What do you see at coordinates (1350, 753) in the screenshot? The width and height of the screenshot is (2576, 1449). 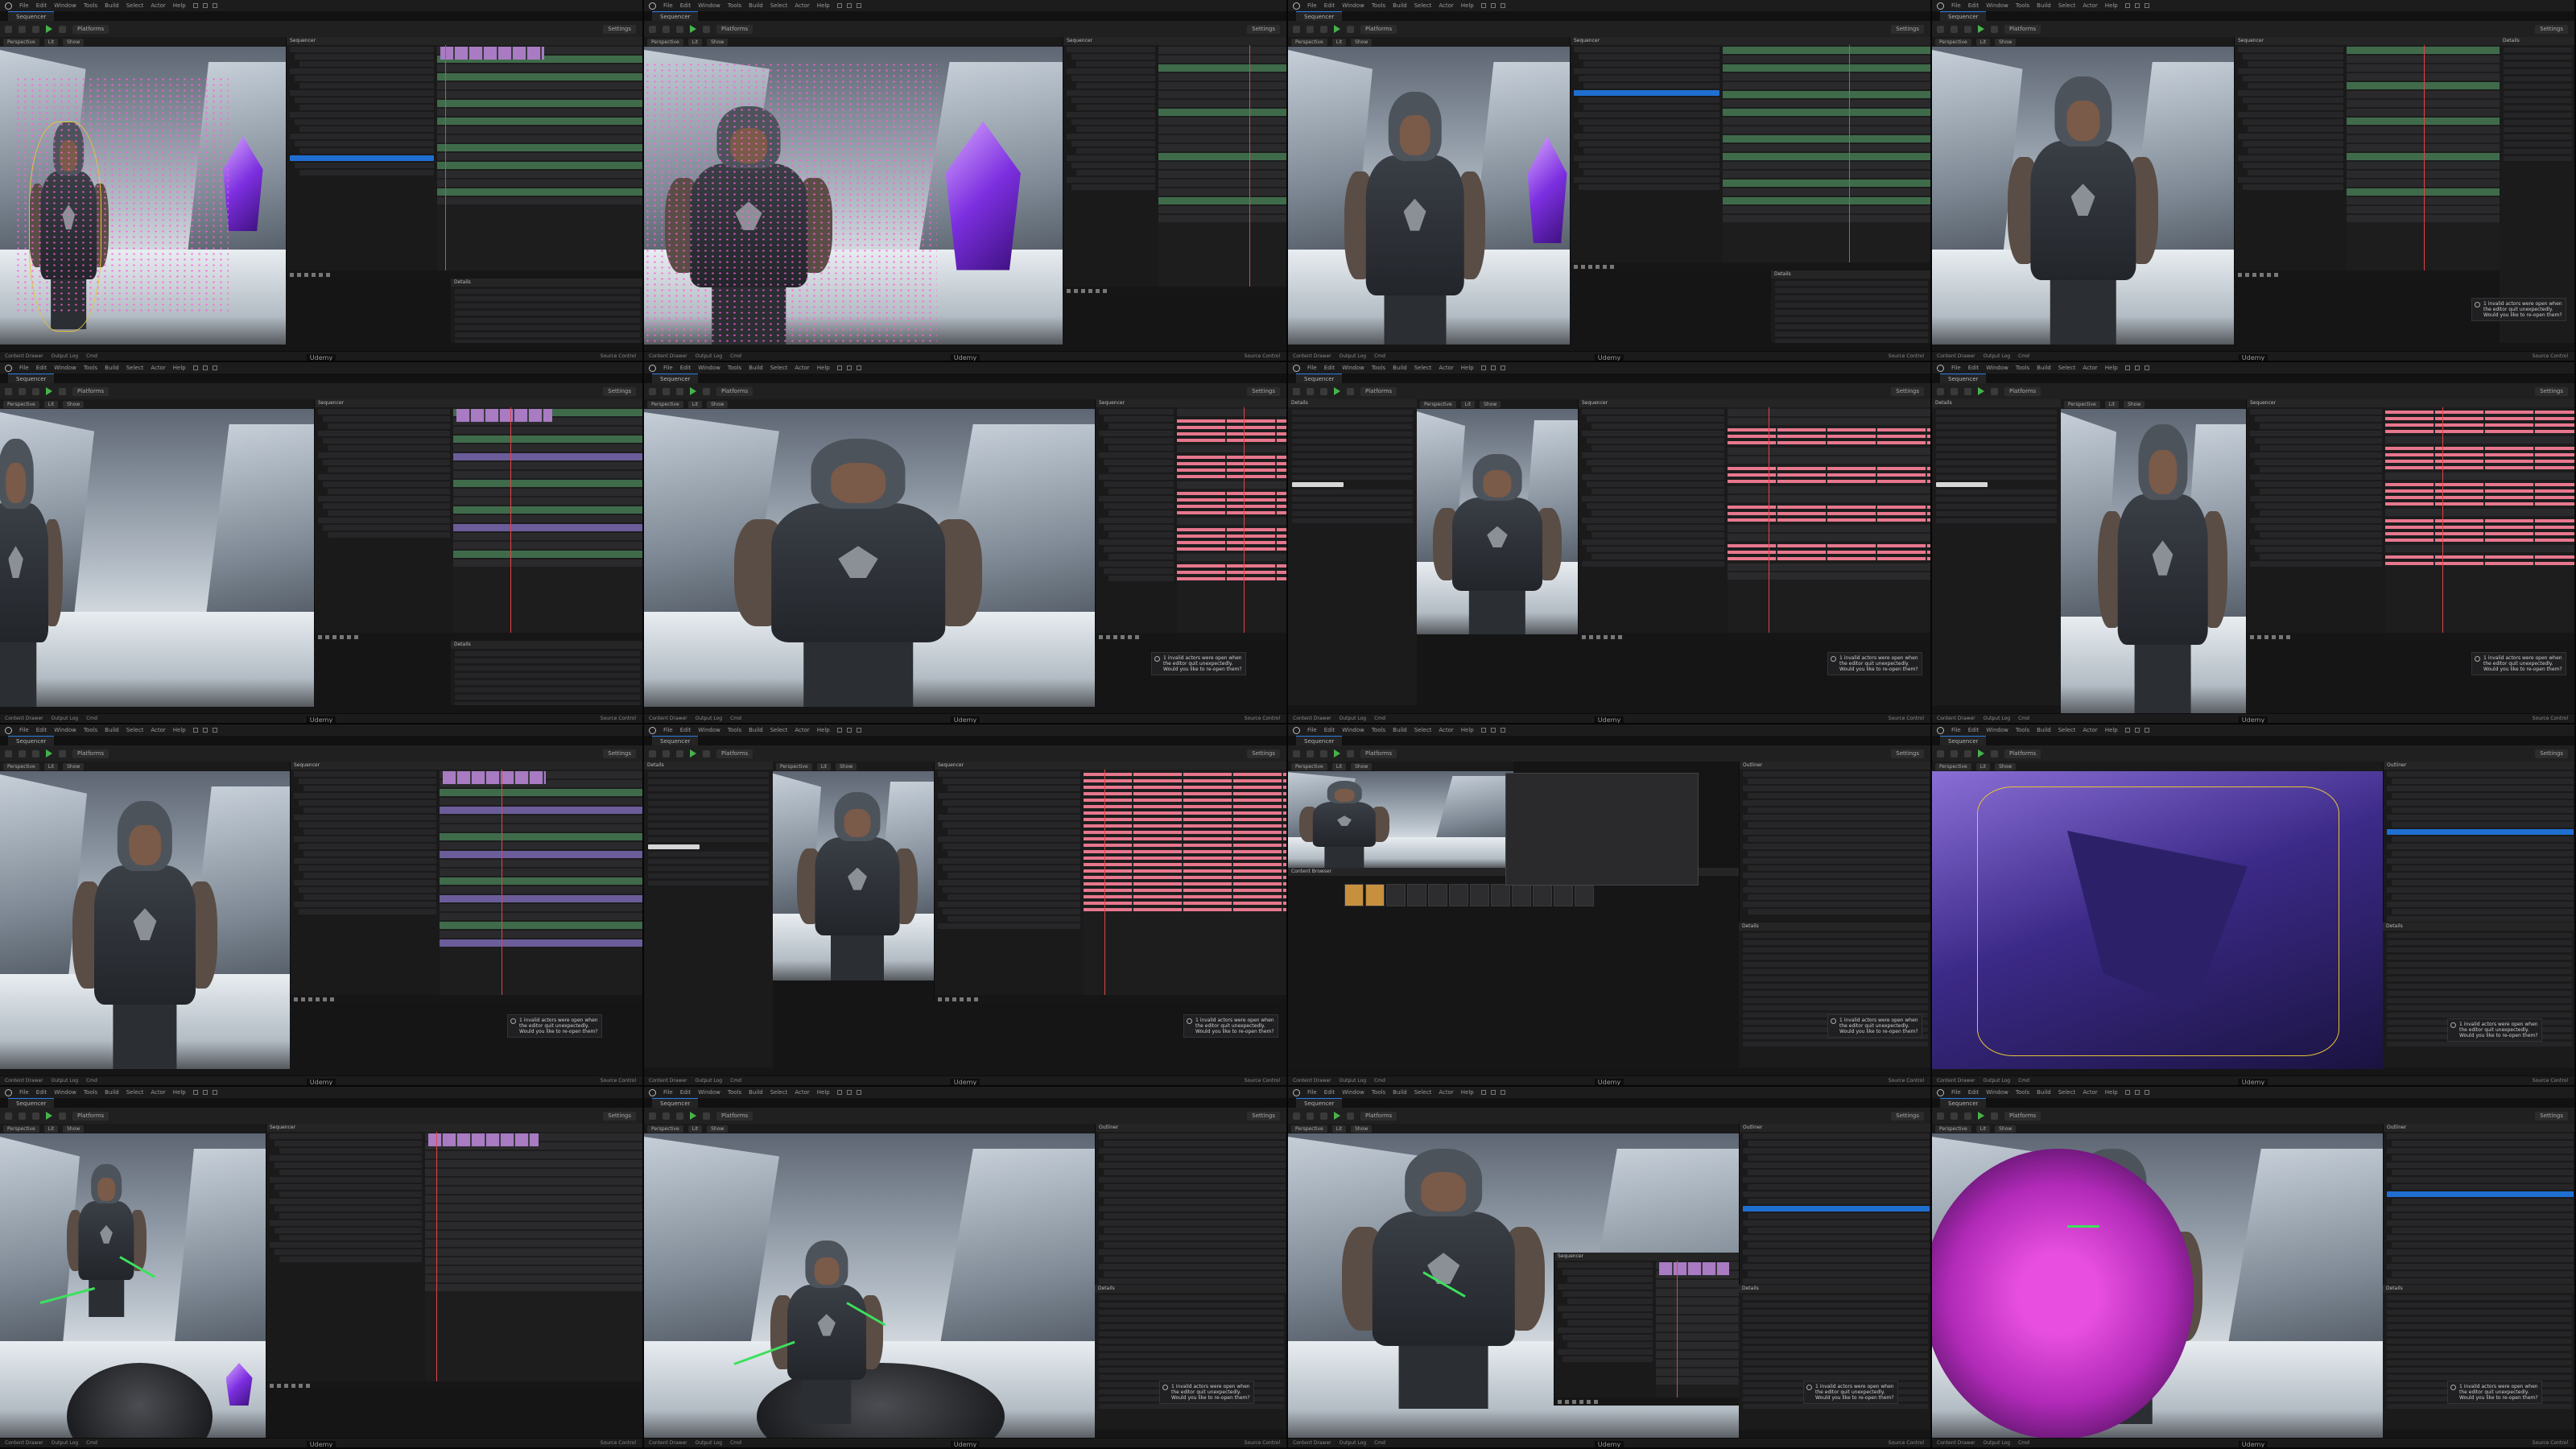 I see `more-options-icon` at bounding box center [1350, 753].